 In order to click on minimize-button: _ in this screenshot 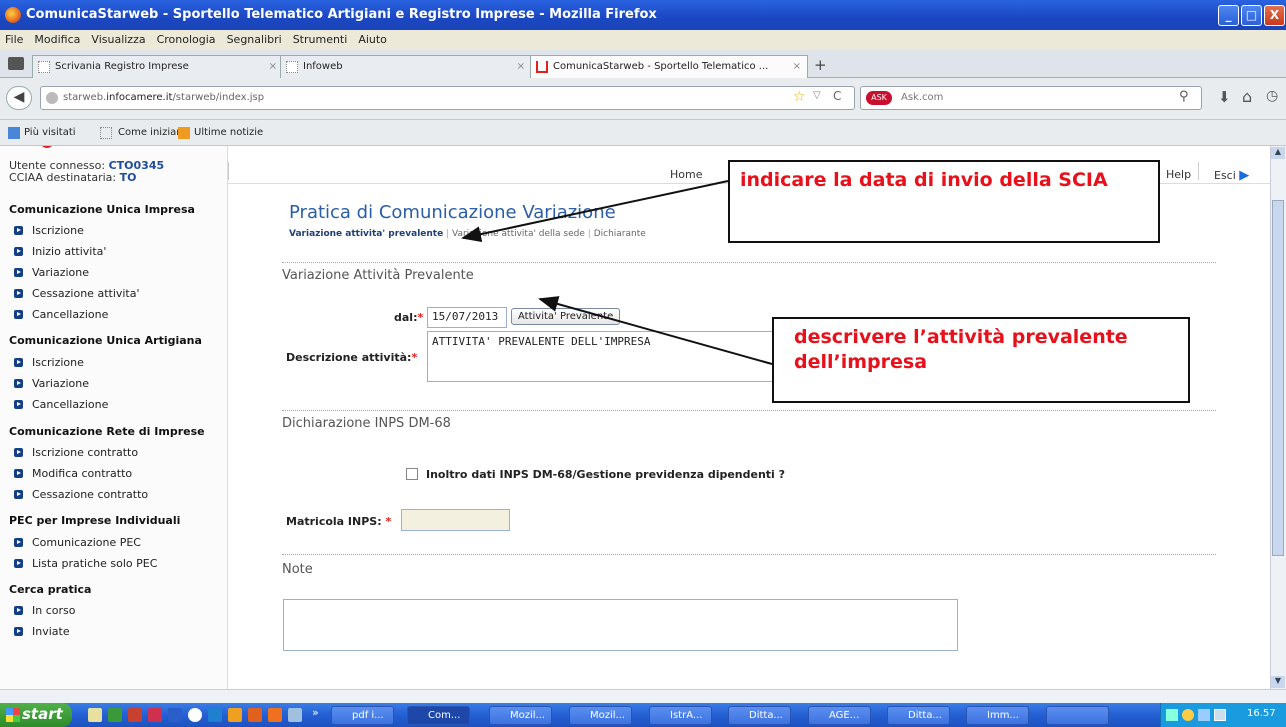, I will do `click(1228, 15)`.